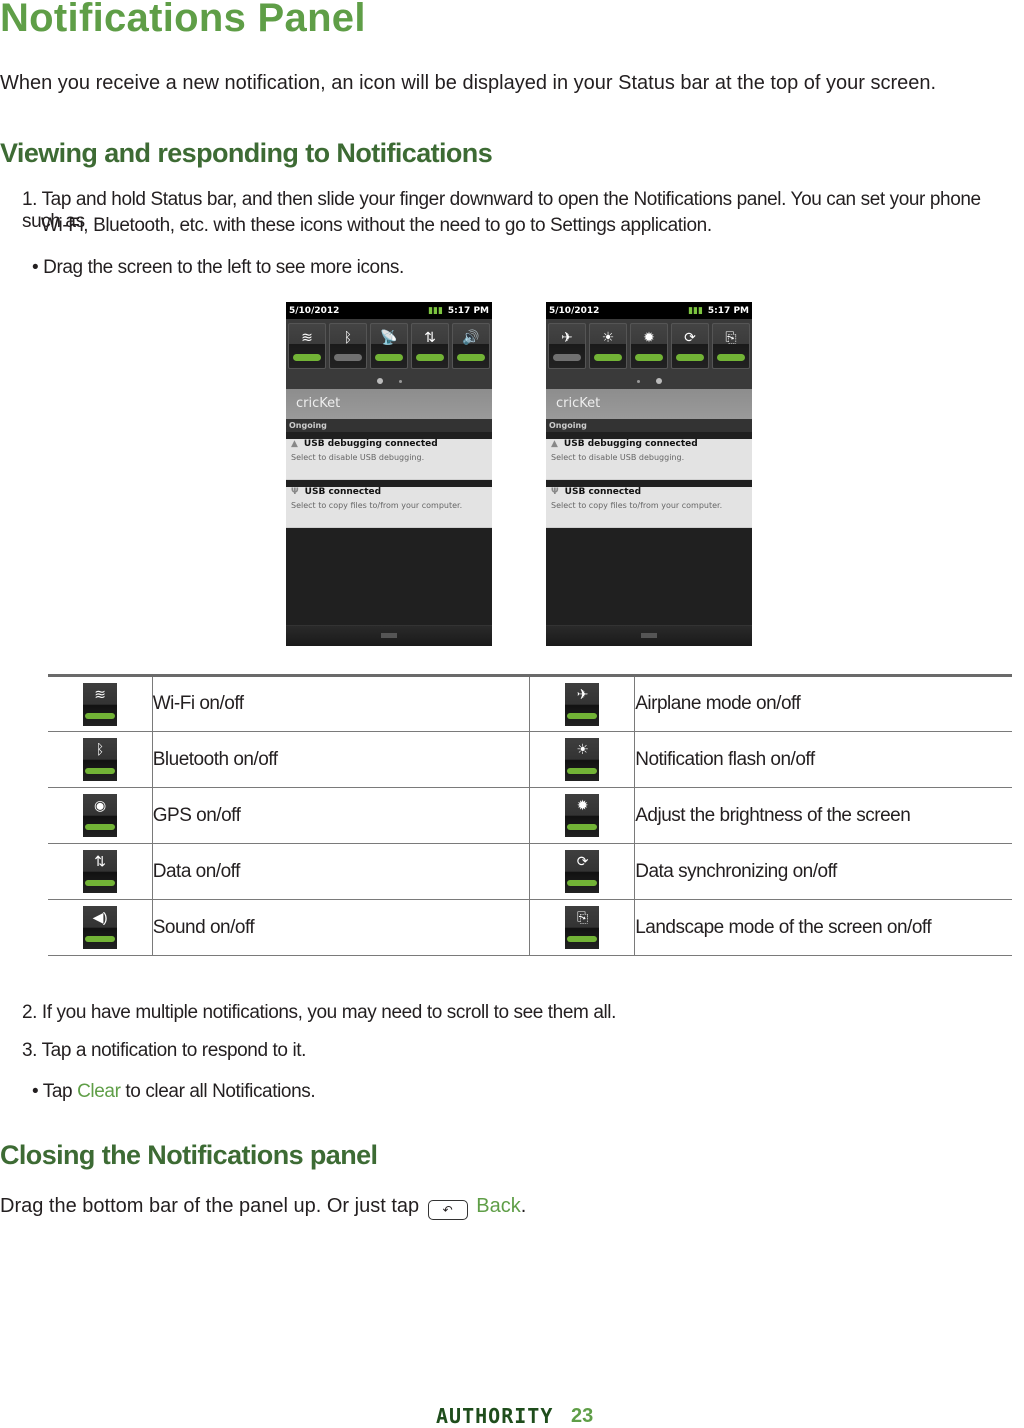  Describe the element at coordinates (823, 815) in the screenshot. I see `icon-description: Adjust the brightness of the screen` at that location.